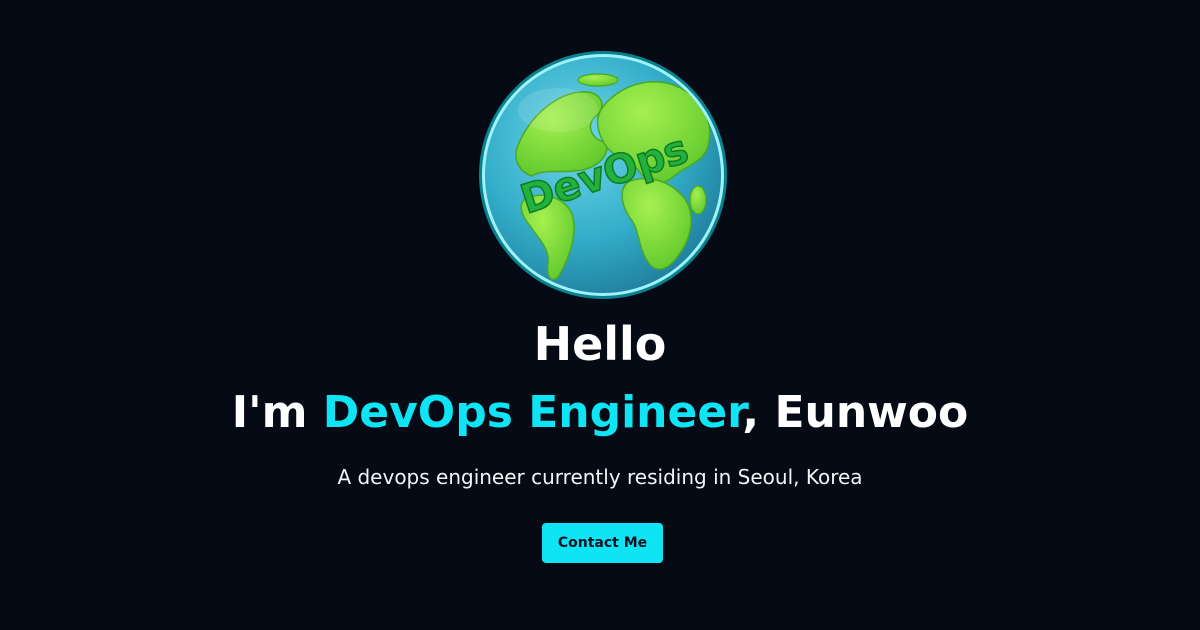 Image resolution: width=1200 pixels, height=630 pixels. Describe the element at coordinates (602, 543) in the screenshot. I see `contact-me-button: Contact Me` at that location.